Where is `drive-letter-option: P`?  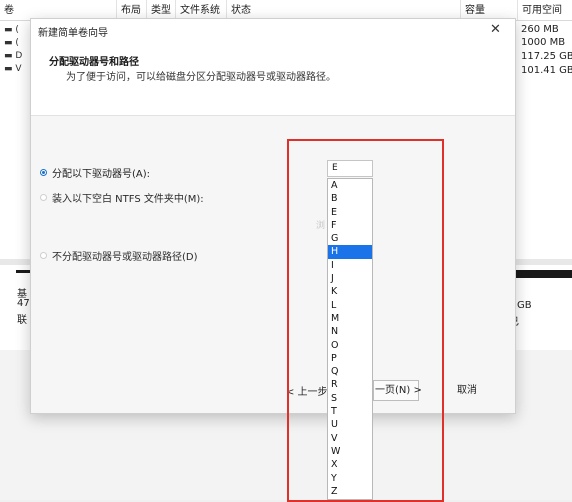
drive-letter-option: P is located at coordinates (350, 358).